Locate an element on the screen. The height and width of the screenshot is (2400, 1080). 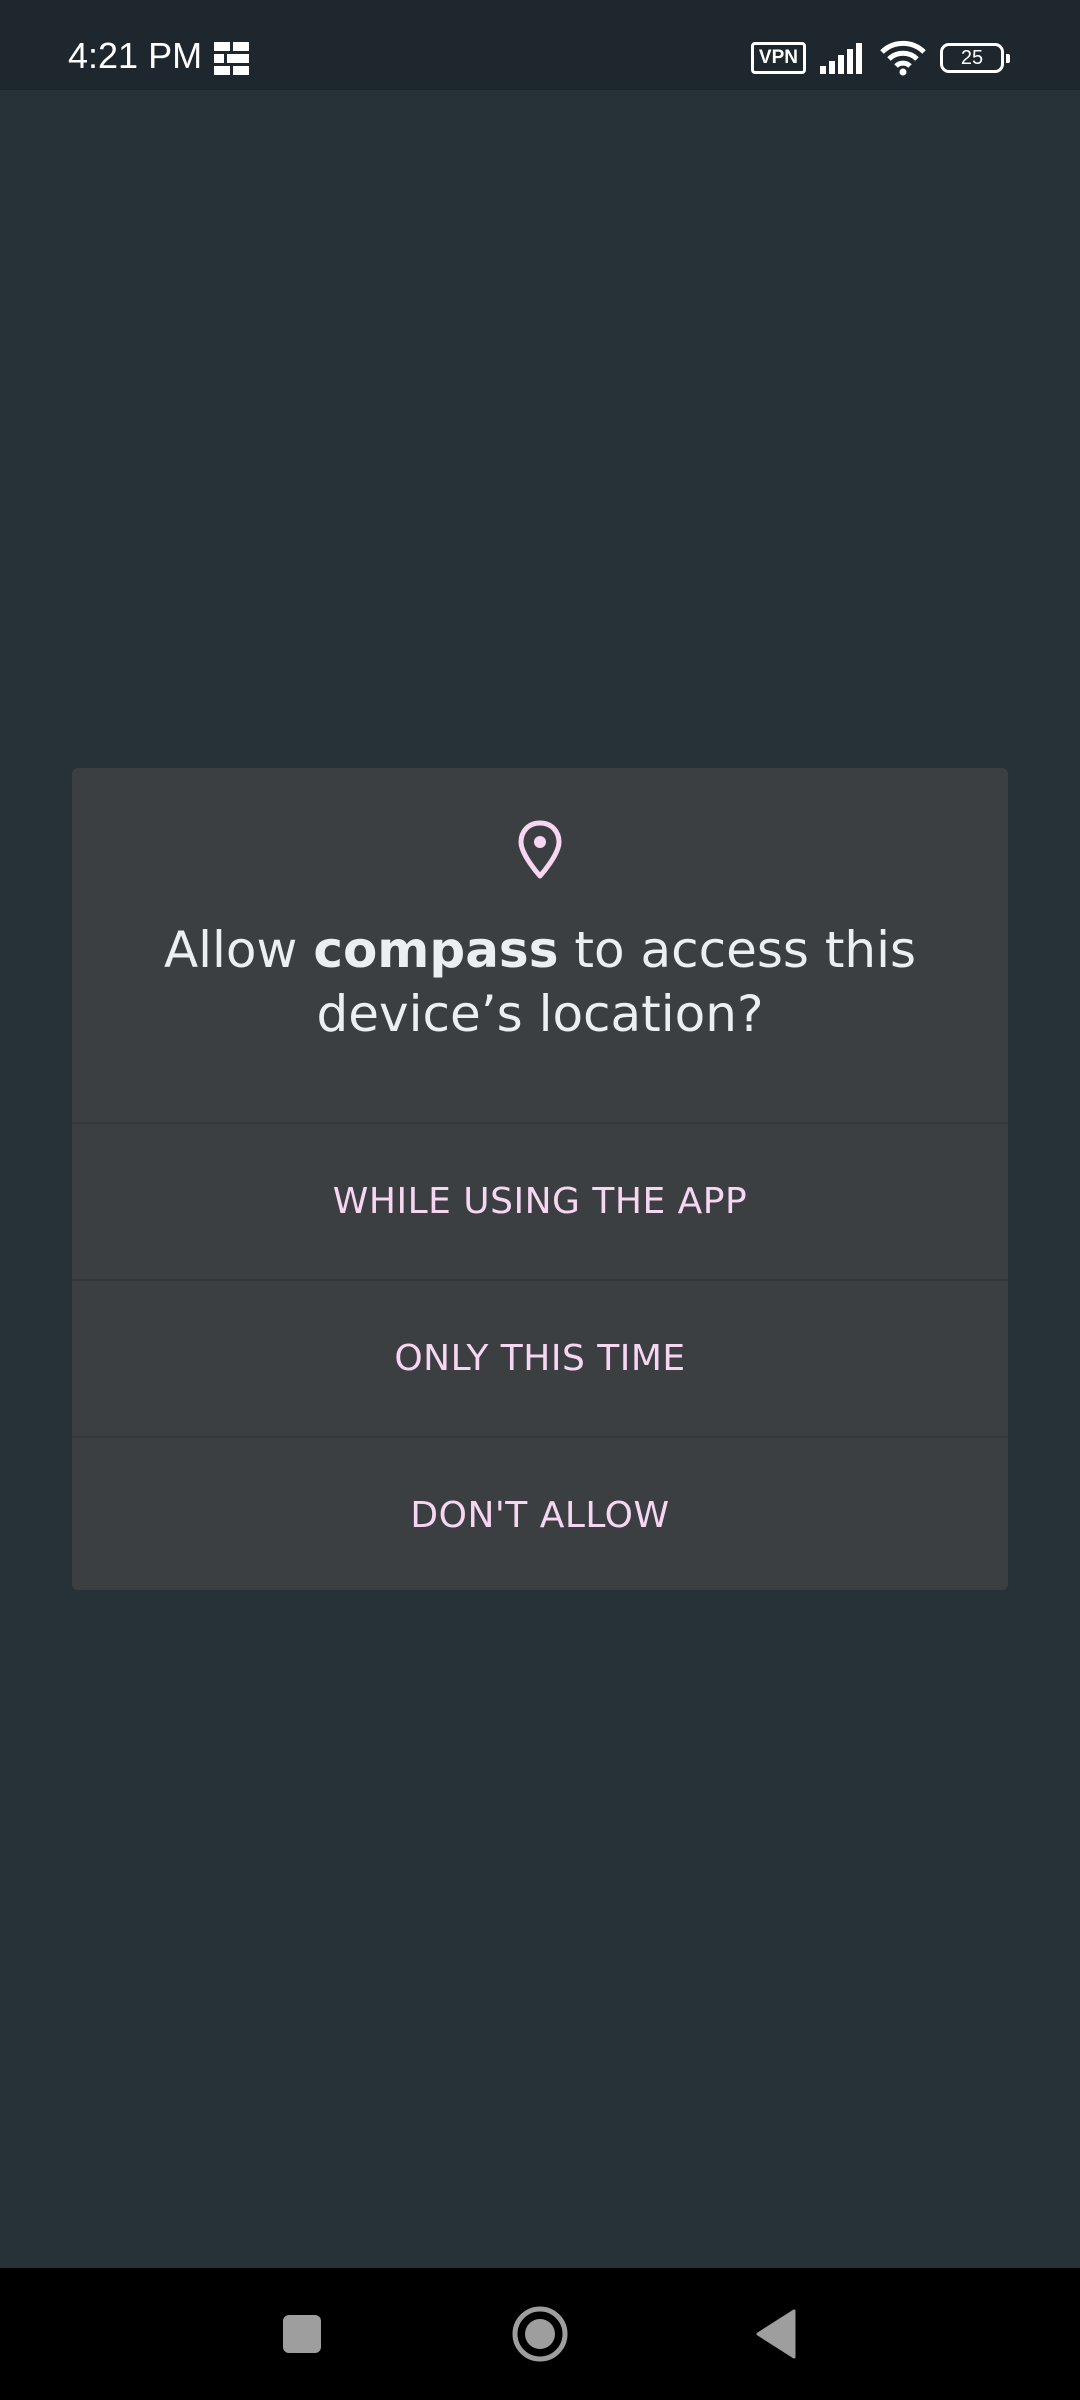
while-using-app-button: WHILE USING THE APP is located at coordinates (540, 1201).